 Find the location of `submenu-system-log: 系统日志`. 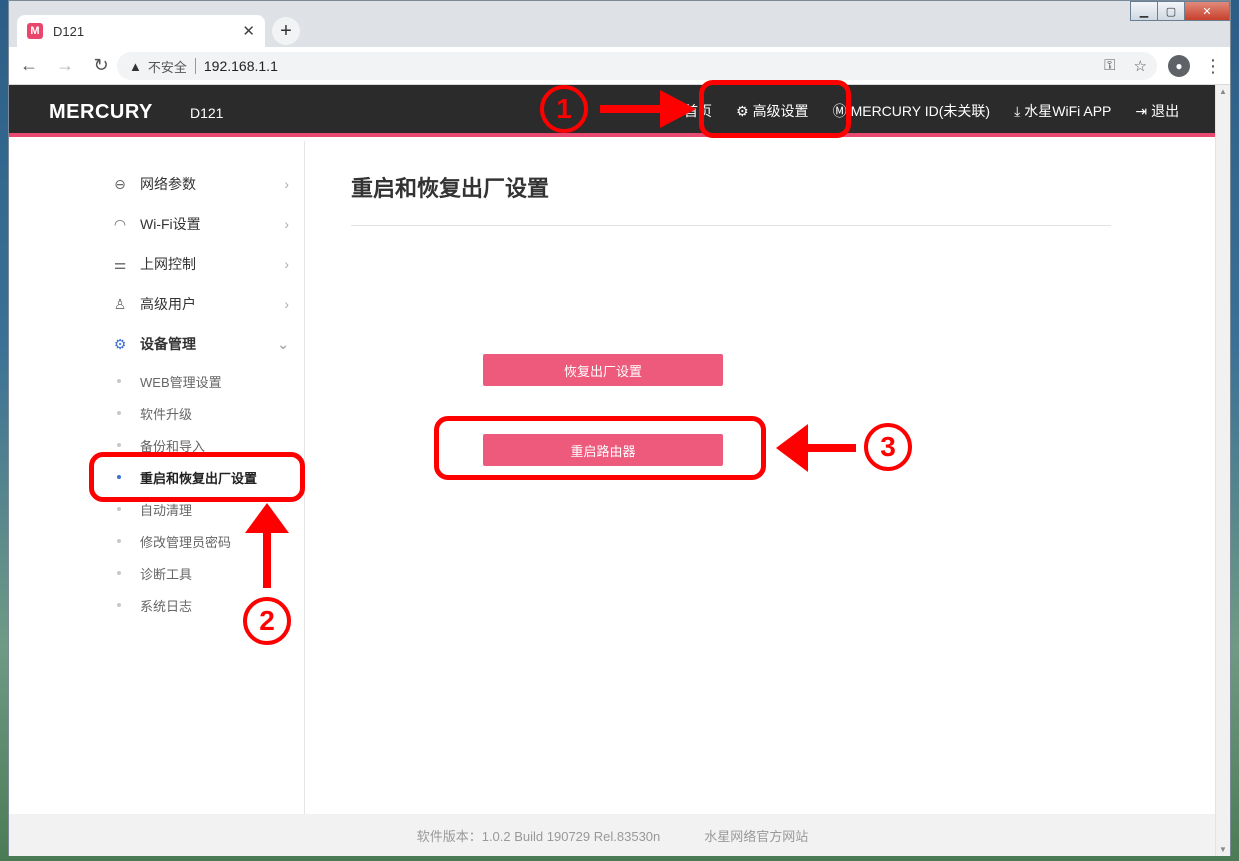

submenu-system-log: 系统日志 is located at coordinates (154, 605).